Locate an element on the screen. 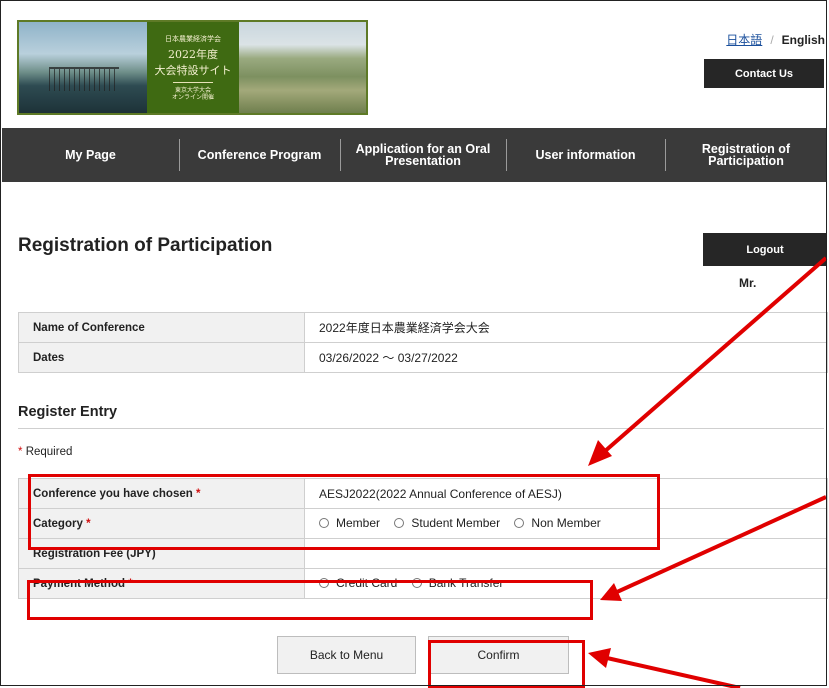  arrow-to-conference-box is located at coordinates (708, 361).